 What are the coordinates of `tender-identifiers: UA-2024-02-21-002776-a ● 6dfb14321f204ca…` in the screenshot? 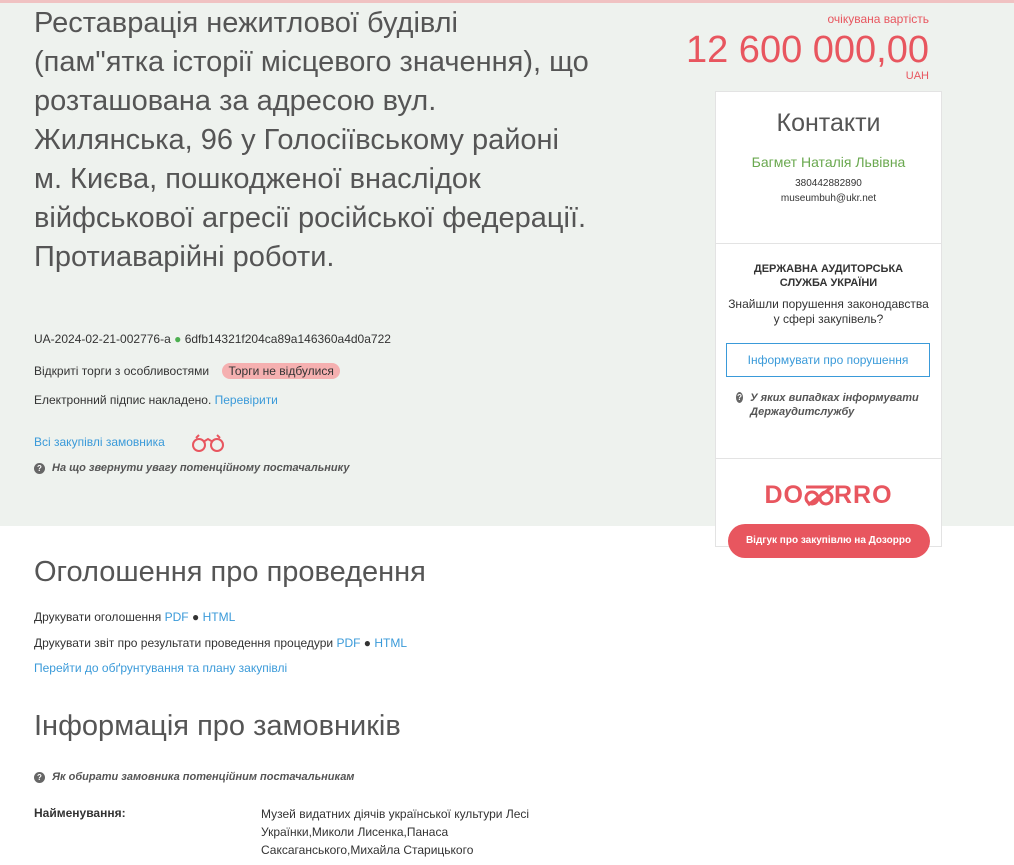 It's located at (212, 339).